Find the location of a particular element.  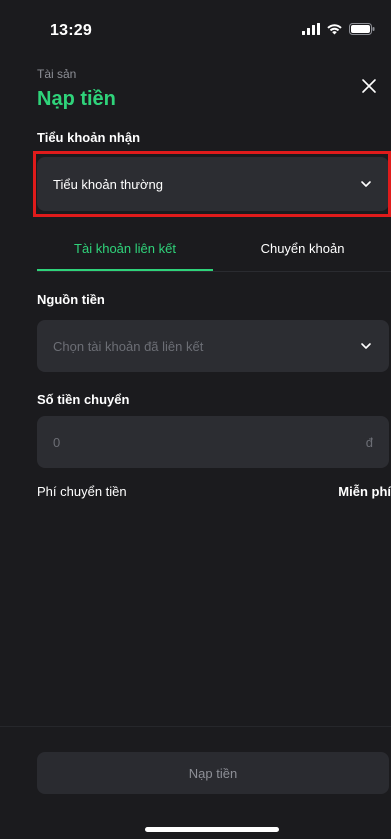

page-title: Nạp tiền is located at coordinates (76, 99).